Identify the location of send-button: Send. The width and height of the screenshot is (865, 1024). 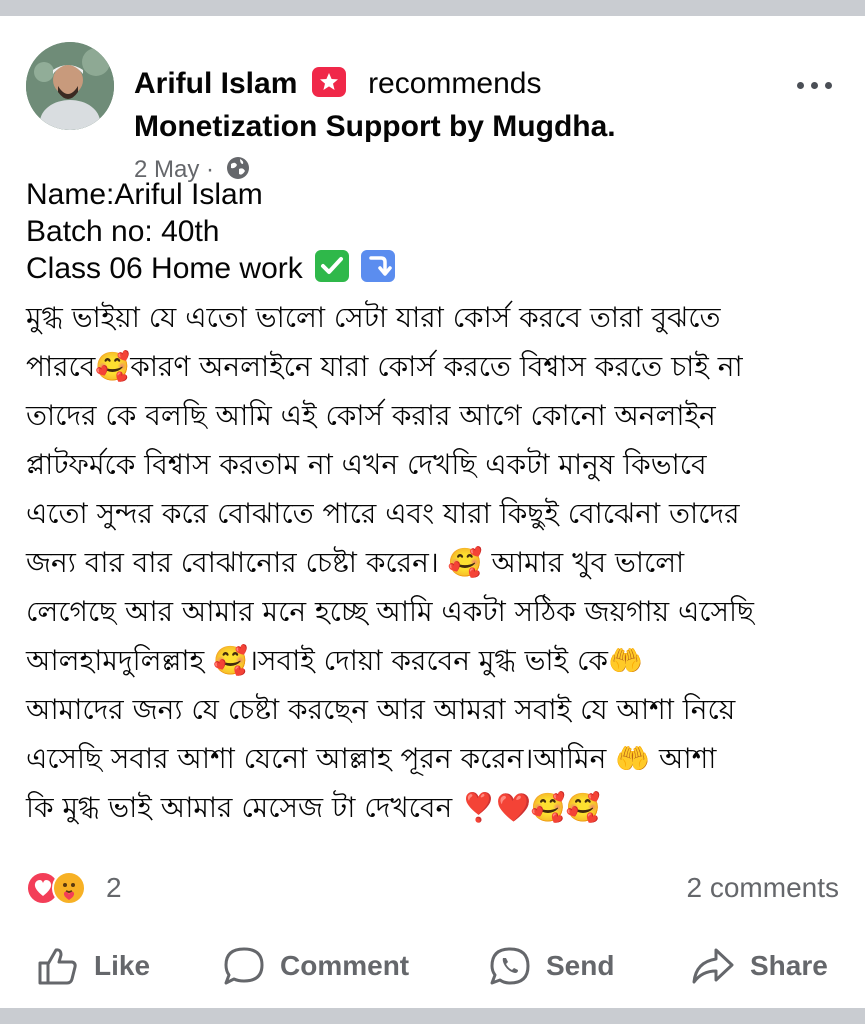
(551, 966).